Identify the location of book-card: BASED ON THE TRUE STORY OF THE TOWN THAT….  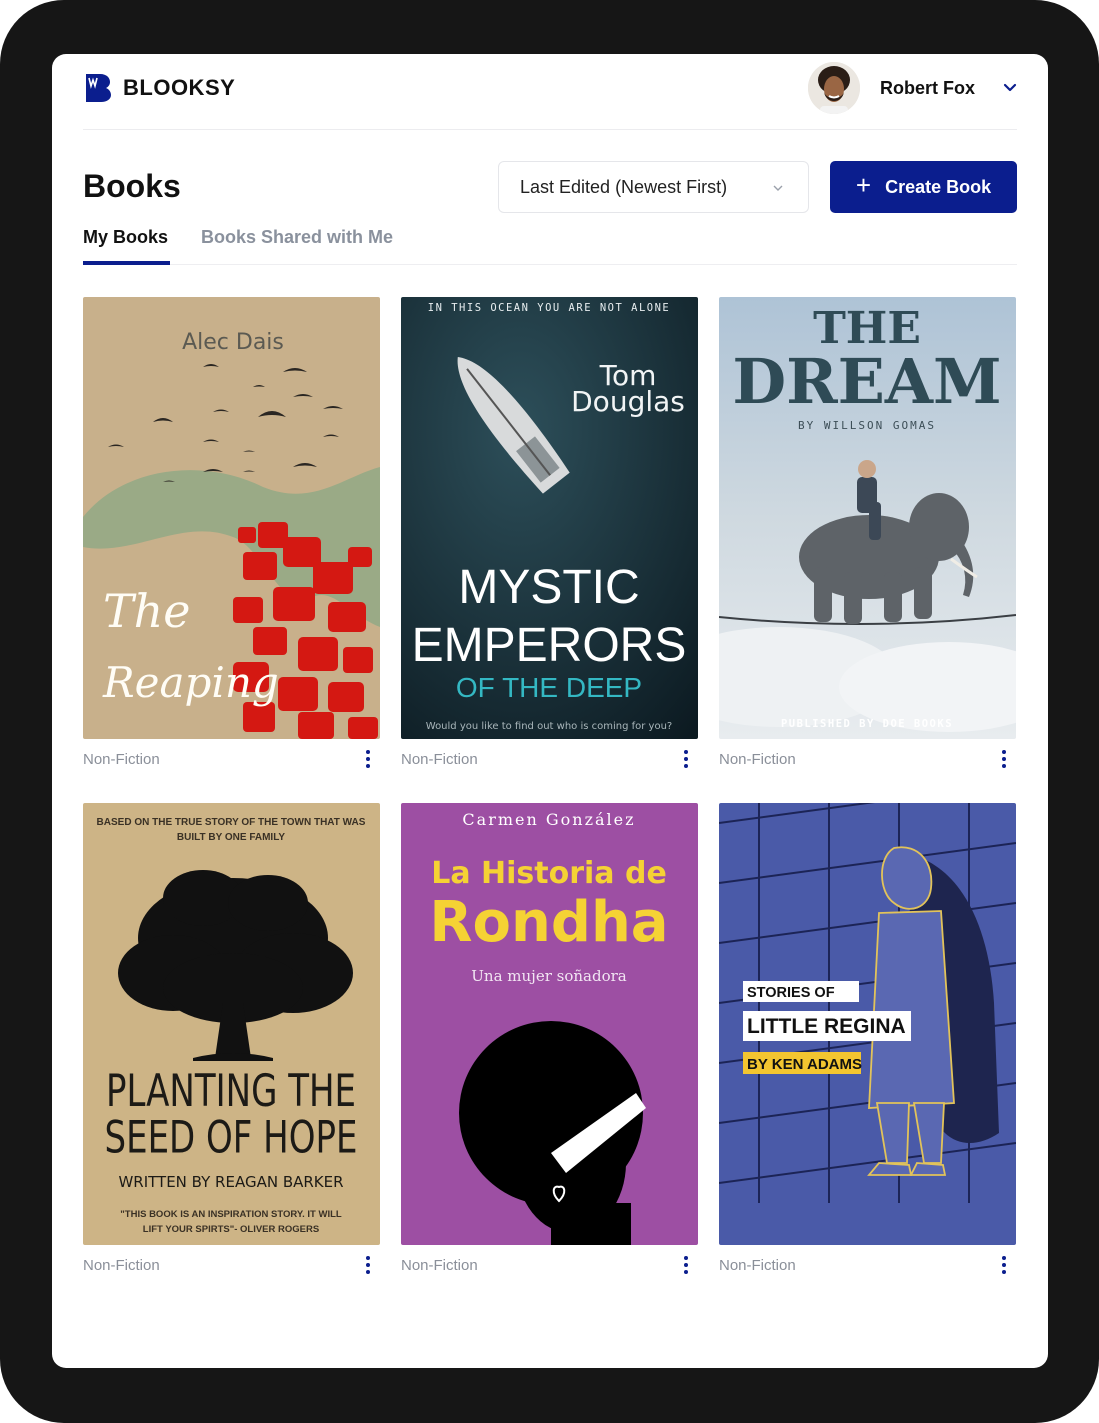
(231, 1042).